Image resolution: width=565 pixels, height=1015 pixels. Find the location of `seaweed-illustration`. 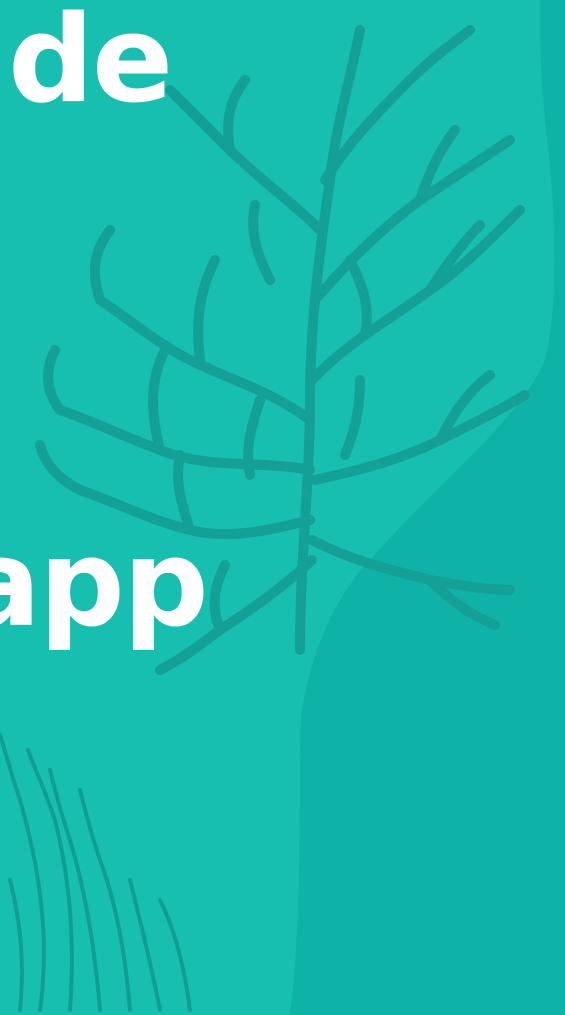

seaweed-illustration is located at coordinates (96, 872).